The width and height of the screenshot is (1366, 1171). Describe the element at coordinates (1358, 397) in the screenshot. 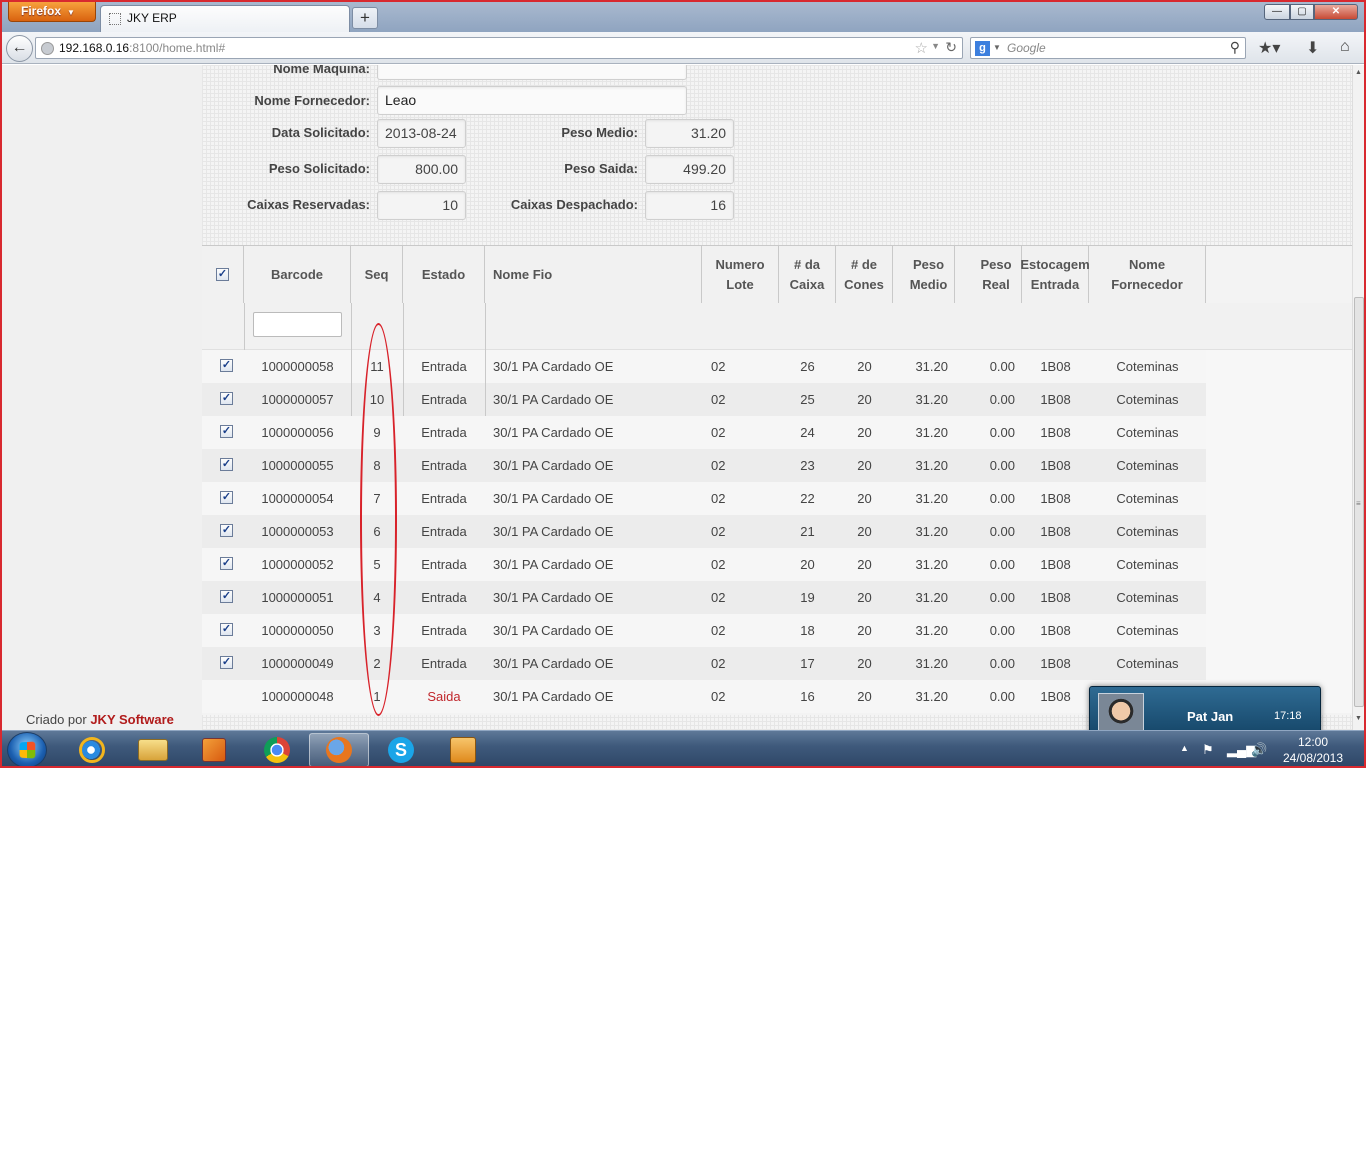

I see `page-vertical-scrollbar: ▲ ≡ ▼` at that location.